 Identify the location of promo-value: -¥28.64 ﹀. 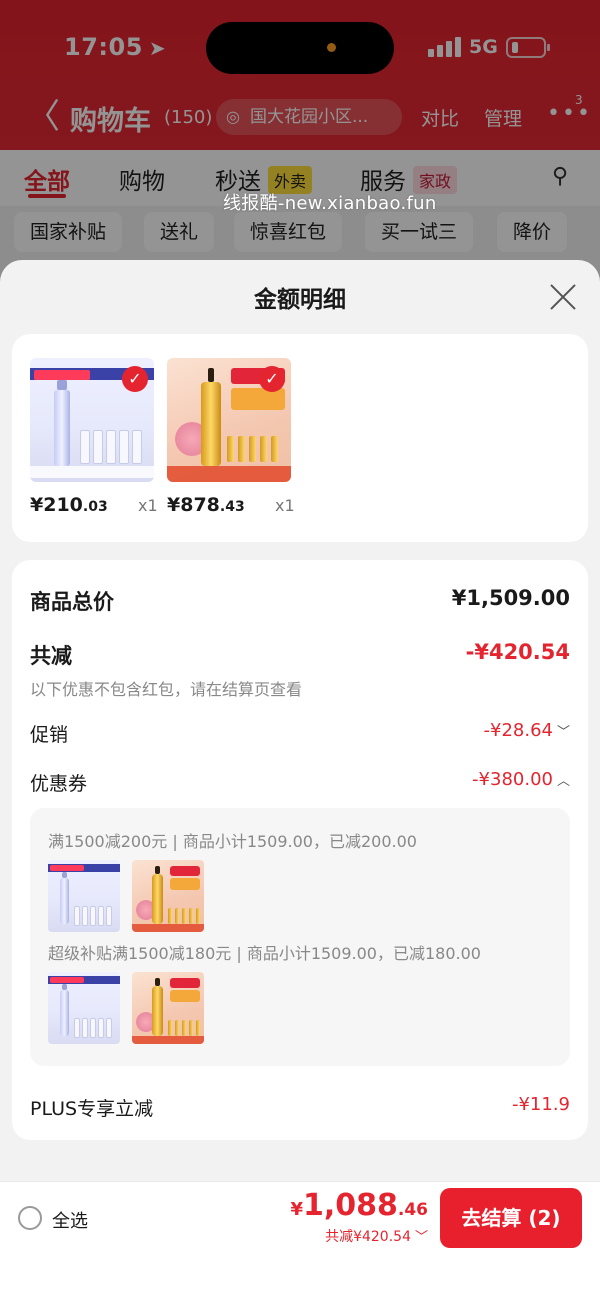
(527, 730).